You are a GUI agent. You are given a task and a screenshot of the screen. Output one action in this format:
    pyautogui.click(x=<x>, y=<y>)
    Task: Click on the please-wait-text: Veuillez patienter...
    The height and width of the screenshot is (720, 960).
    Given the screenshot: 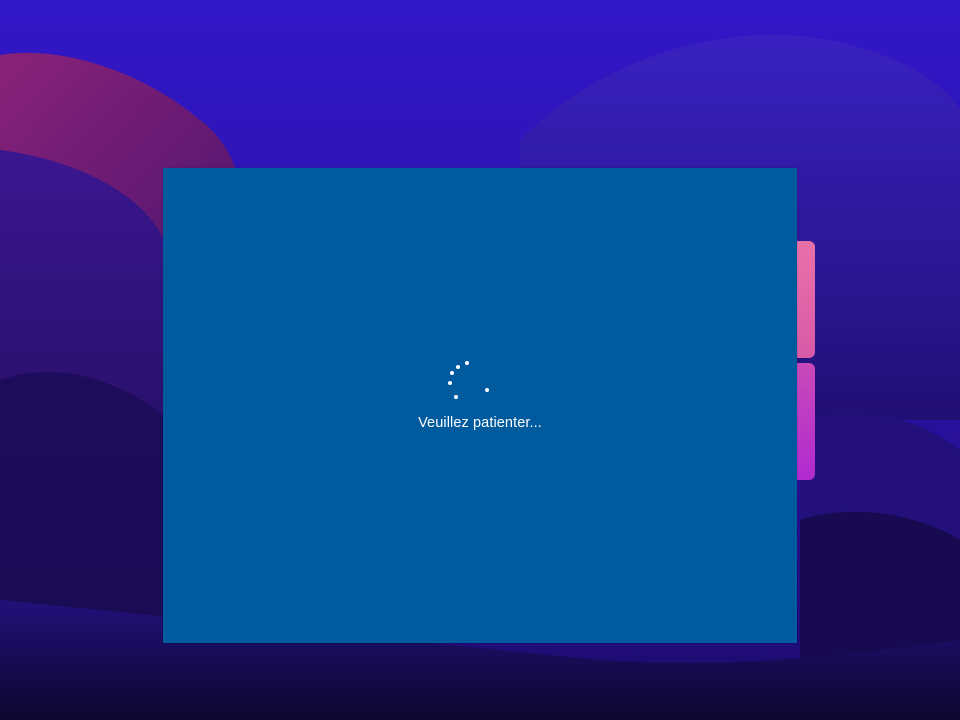 What is the action you would take?
    pyautogui.click(x=480, y=423)
    